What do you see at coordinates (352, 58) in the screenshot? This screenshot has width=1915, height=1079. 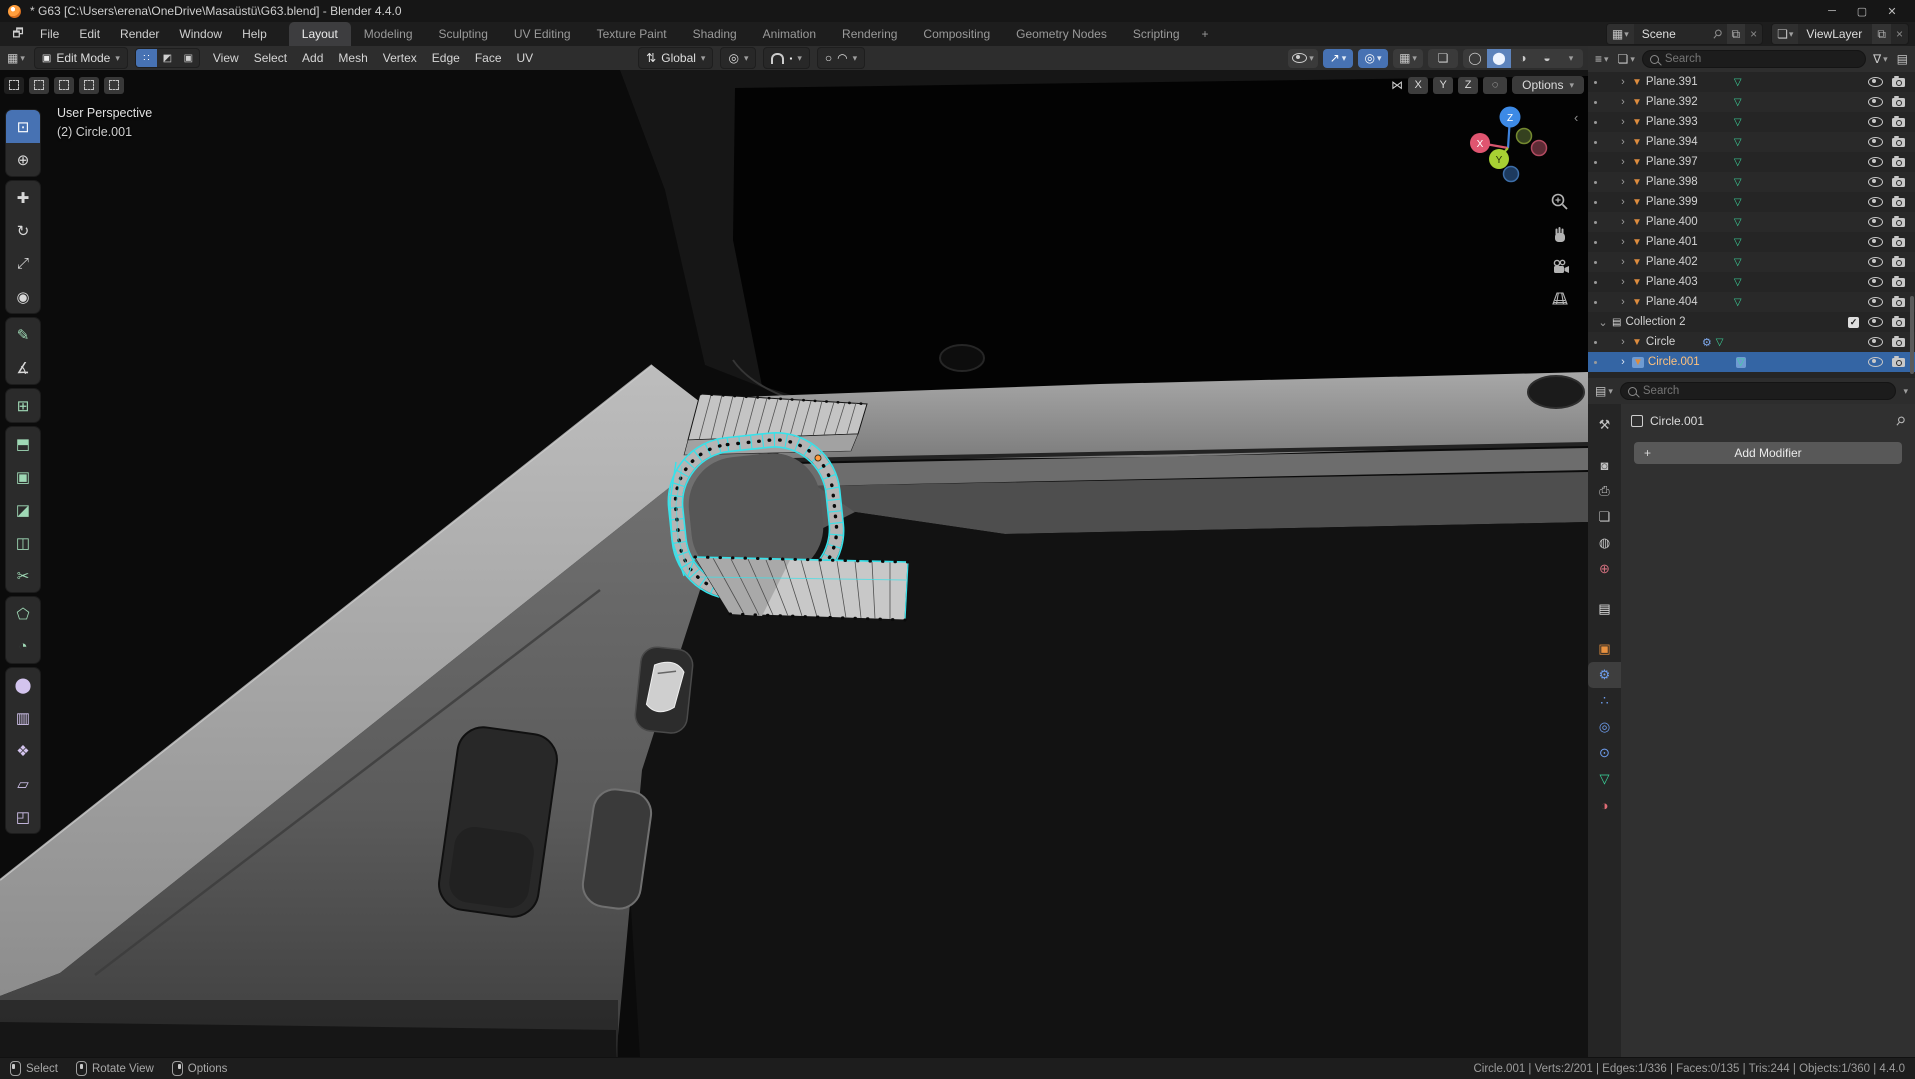 I see `menu-mesh: Mesh` at bounding box center [352, 58].